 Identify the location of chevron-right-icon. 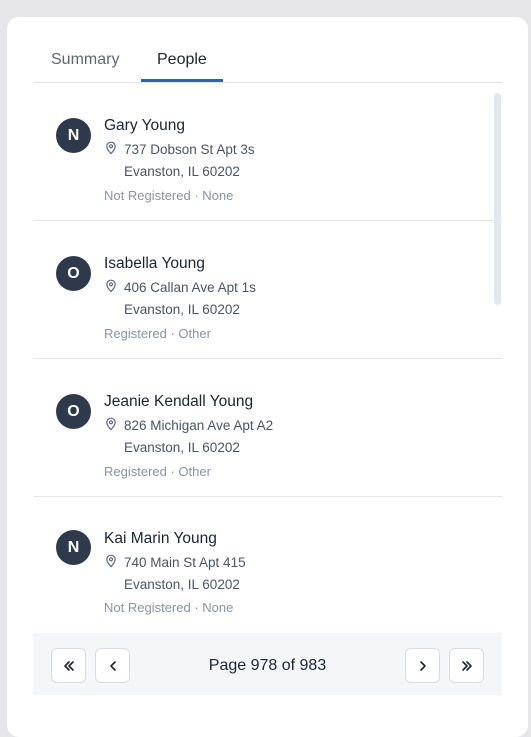
(422, 665).